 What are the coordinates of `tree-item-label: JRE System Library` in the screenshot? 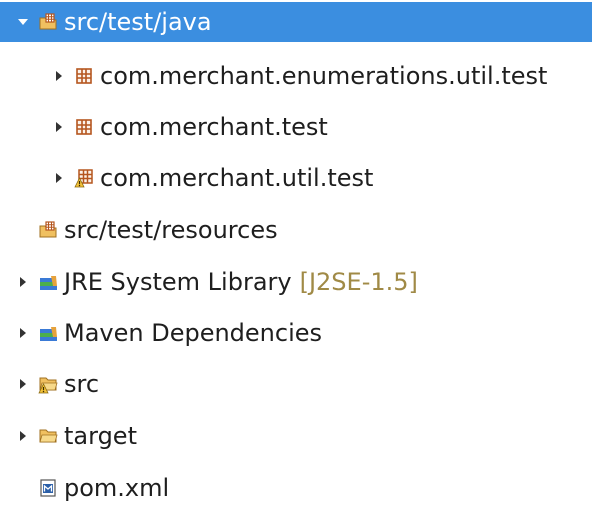 It's located at (178, 282).